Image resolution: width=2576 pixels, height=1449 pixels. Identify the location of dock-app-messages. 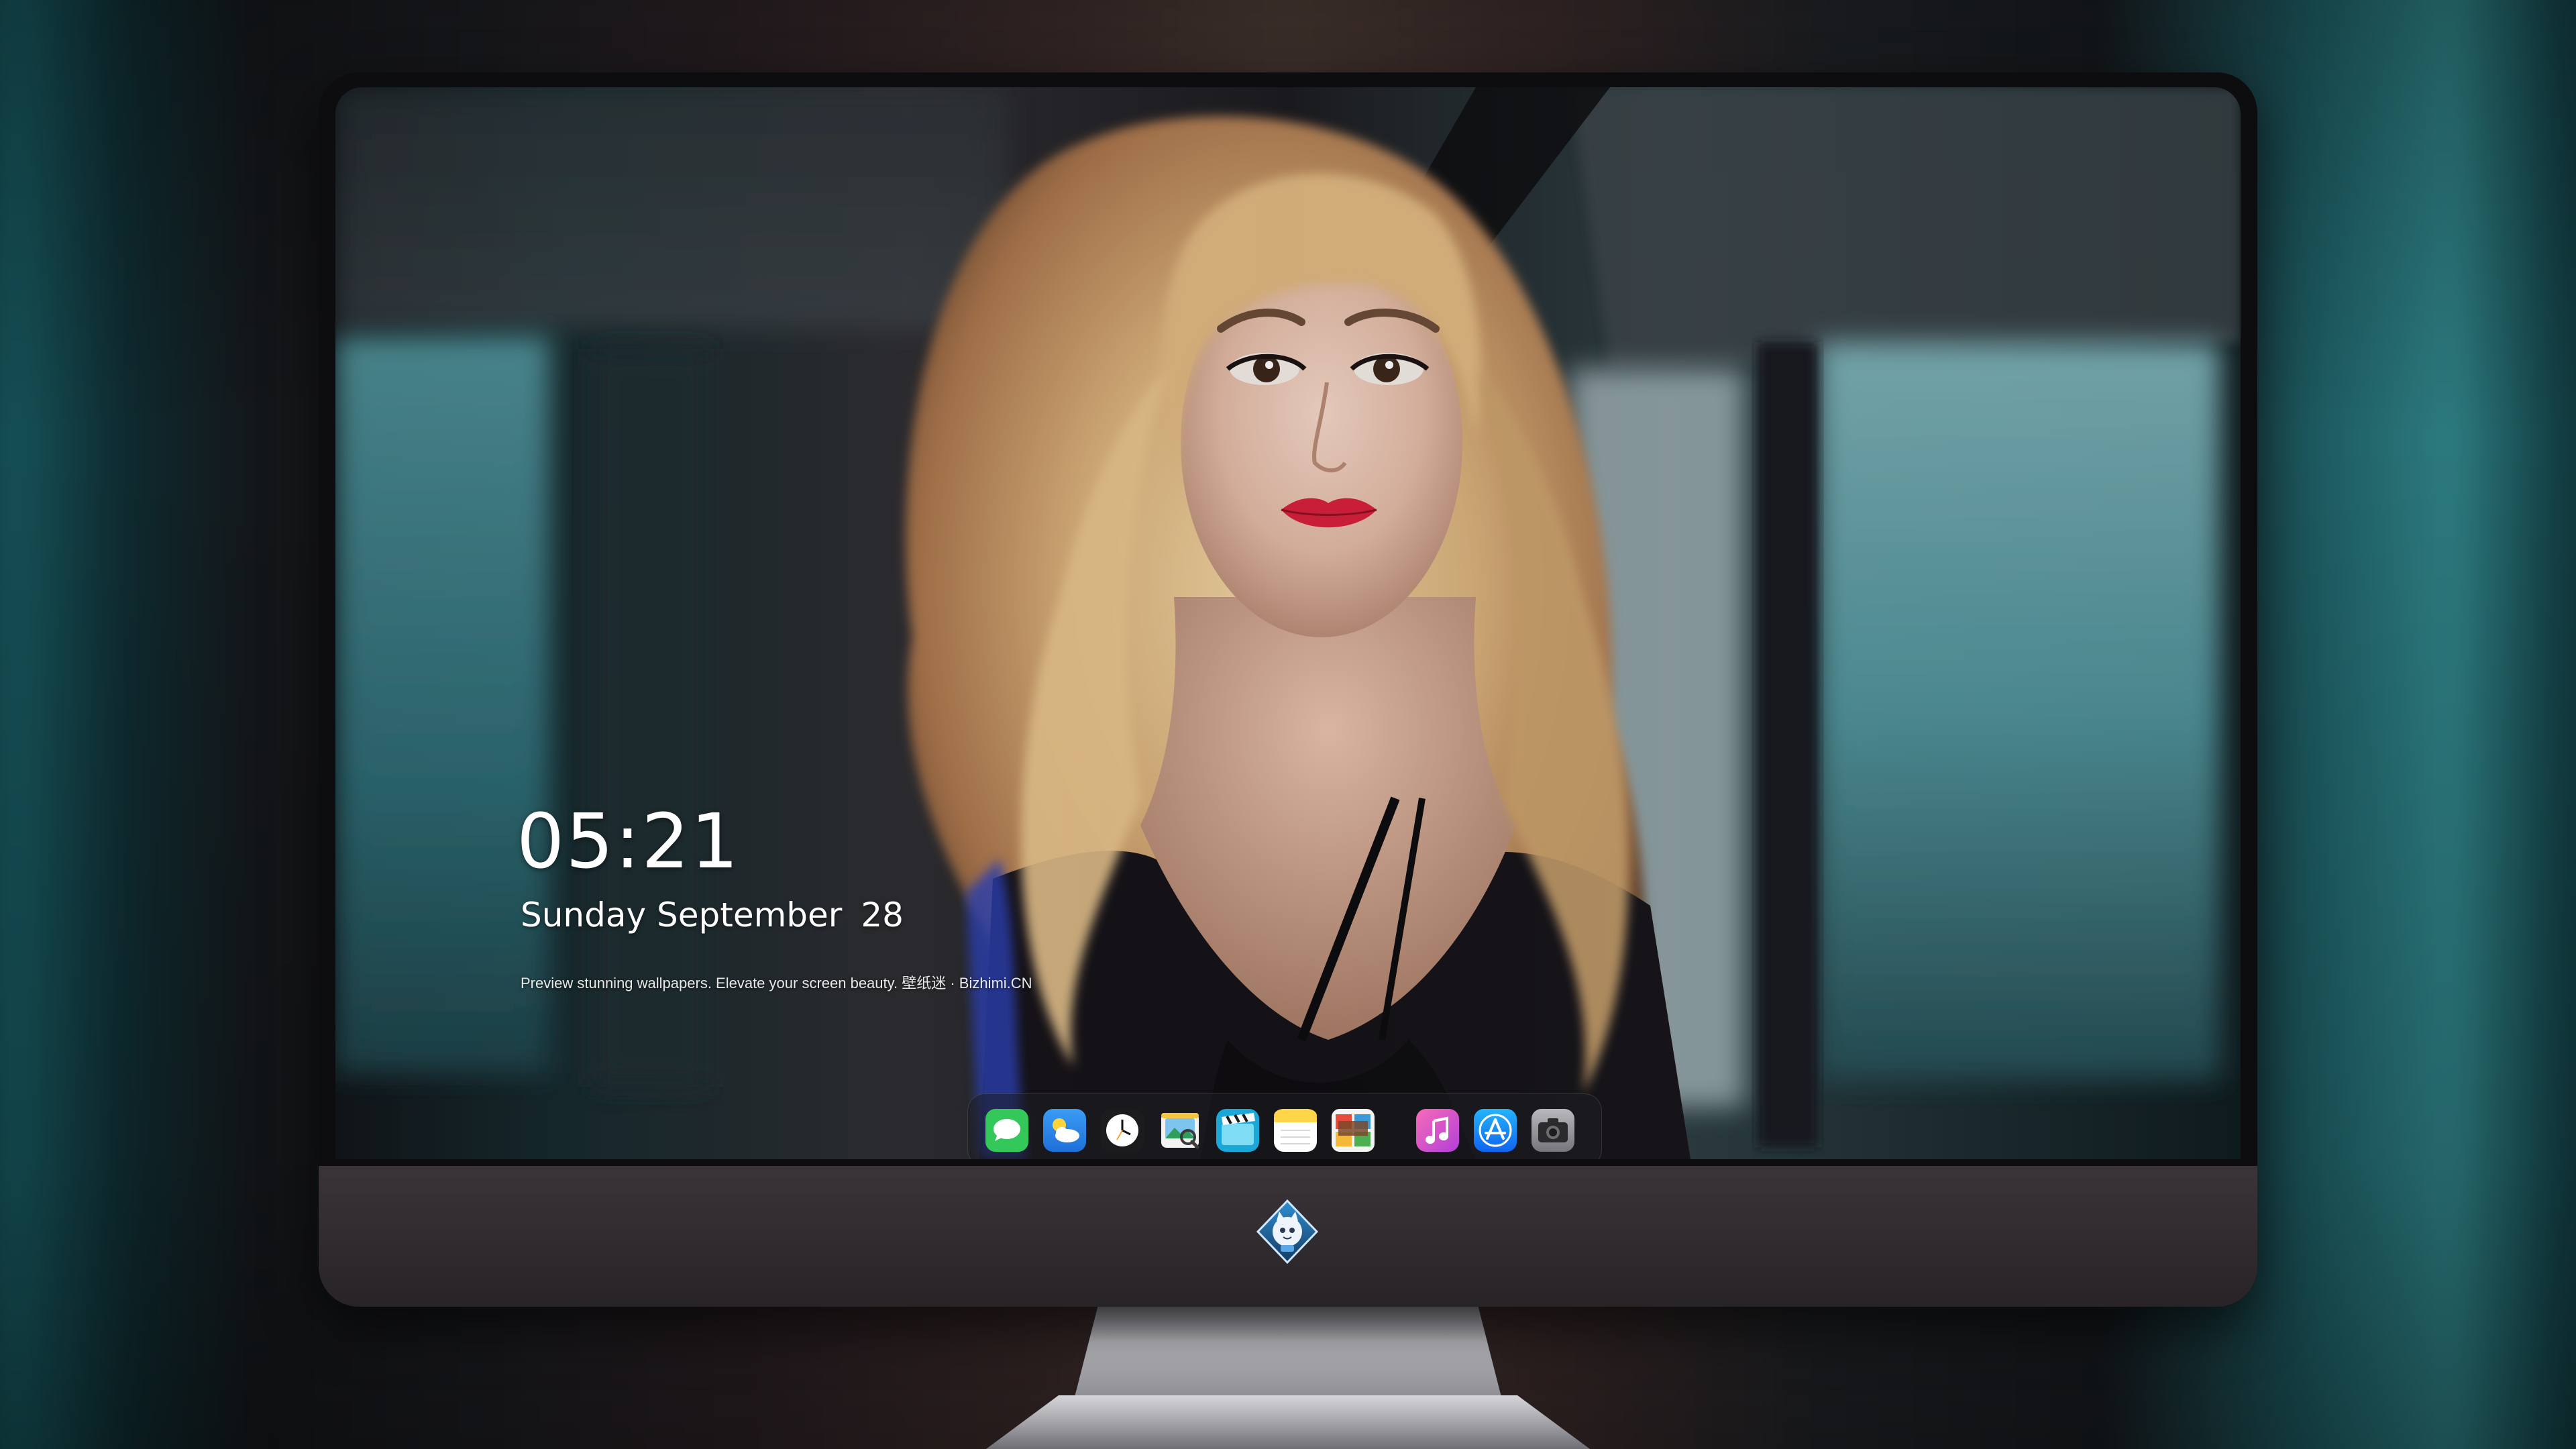
(1006, 1130).